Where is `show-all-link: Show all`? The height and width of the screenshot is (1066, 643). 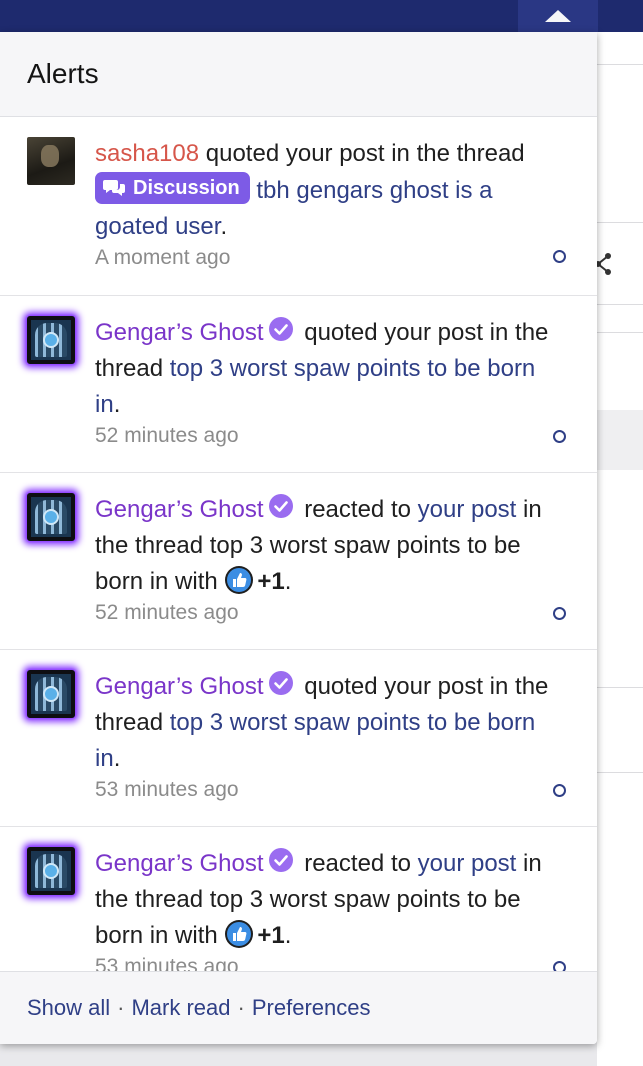
show-all-link: Show all is located at coordinates (68, 1008).